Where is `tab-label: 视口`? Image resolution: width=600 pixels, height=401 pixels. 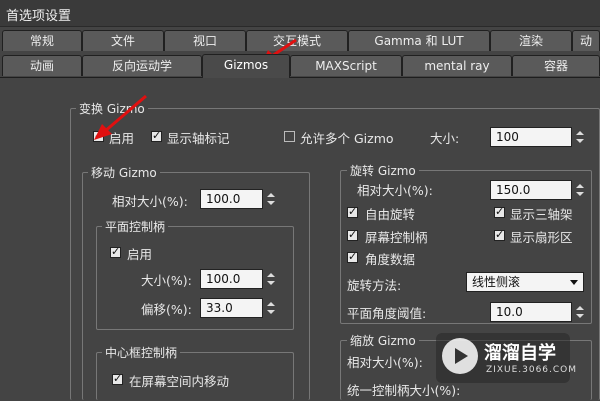 tab-label: 视口 is located at coordinates (204, 41).